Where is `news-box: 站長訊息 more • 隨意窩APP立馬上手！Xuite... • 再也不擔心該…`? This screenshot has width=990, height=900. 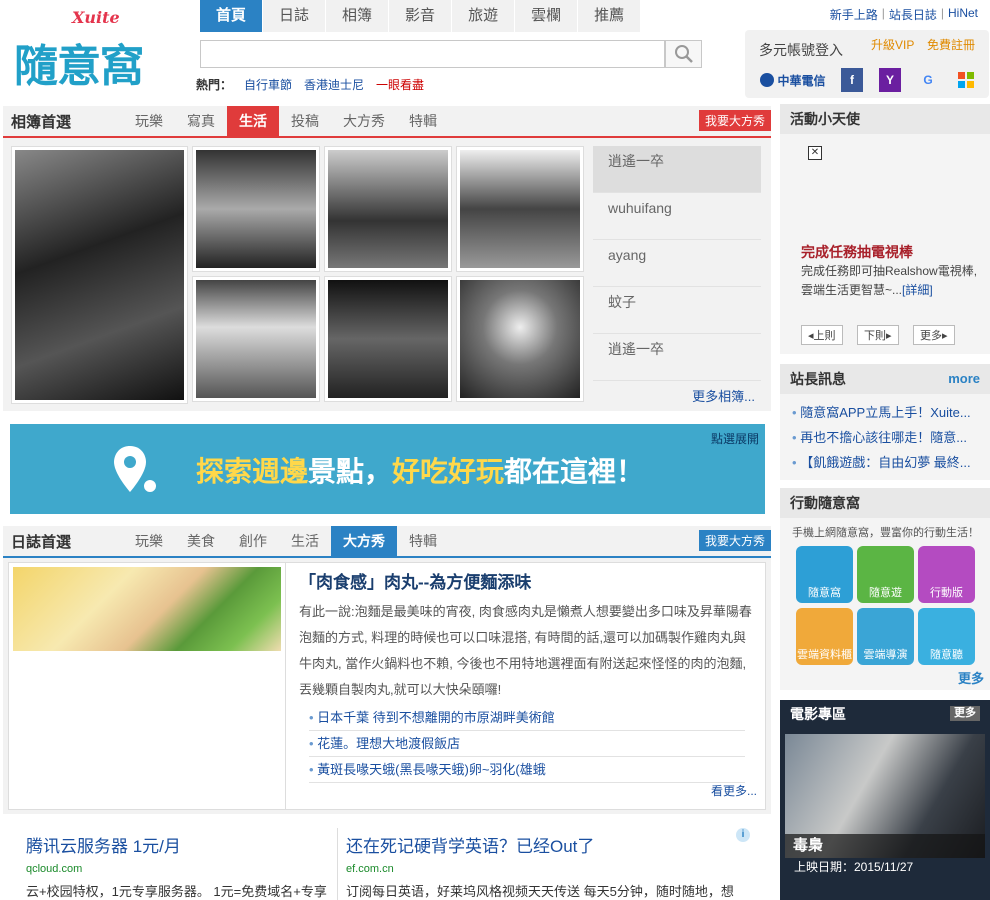
news-box: 站長訊息 more • 隨意窩APP立馬上手！Xuite... • 再也不擔心該… is located at coordinates (885, 422).